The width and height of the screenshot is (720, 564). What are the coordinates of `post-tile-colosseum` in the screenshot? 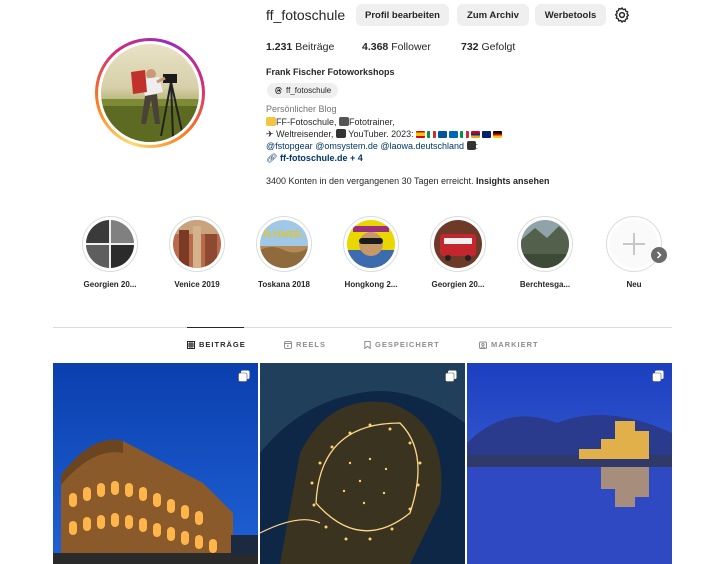 It's located at (155, 463).